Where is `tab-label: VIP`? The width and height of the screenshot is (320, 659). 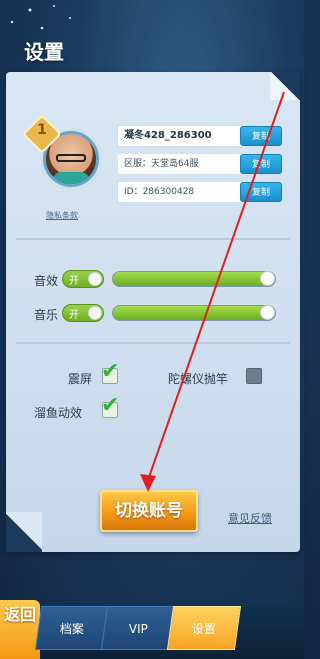
tab-label: VIP is located at coordinates (138, 629).